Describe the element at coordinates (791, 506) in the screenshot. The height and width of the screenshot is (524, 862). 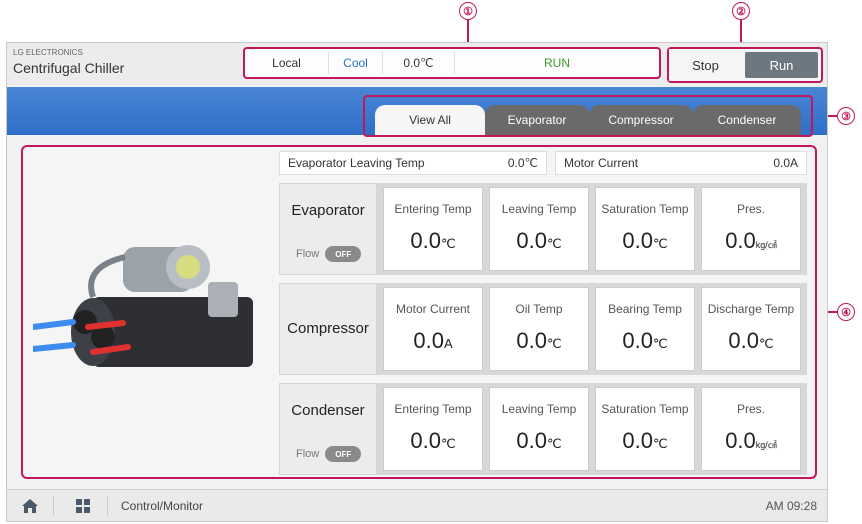
I see `clock: AM 09:28` at that location.